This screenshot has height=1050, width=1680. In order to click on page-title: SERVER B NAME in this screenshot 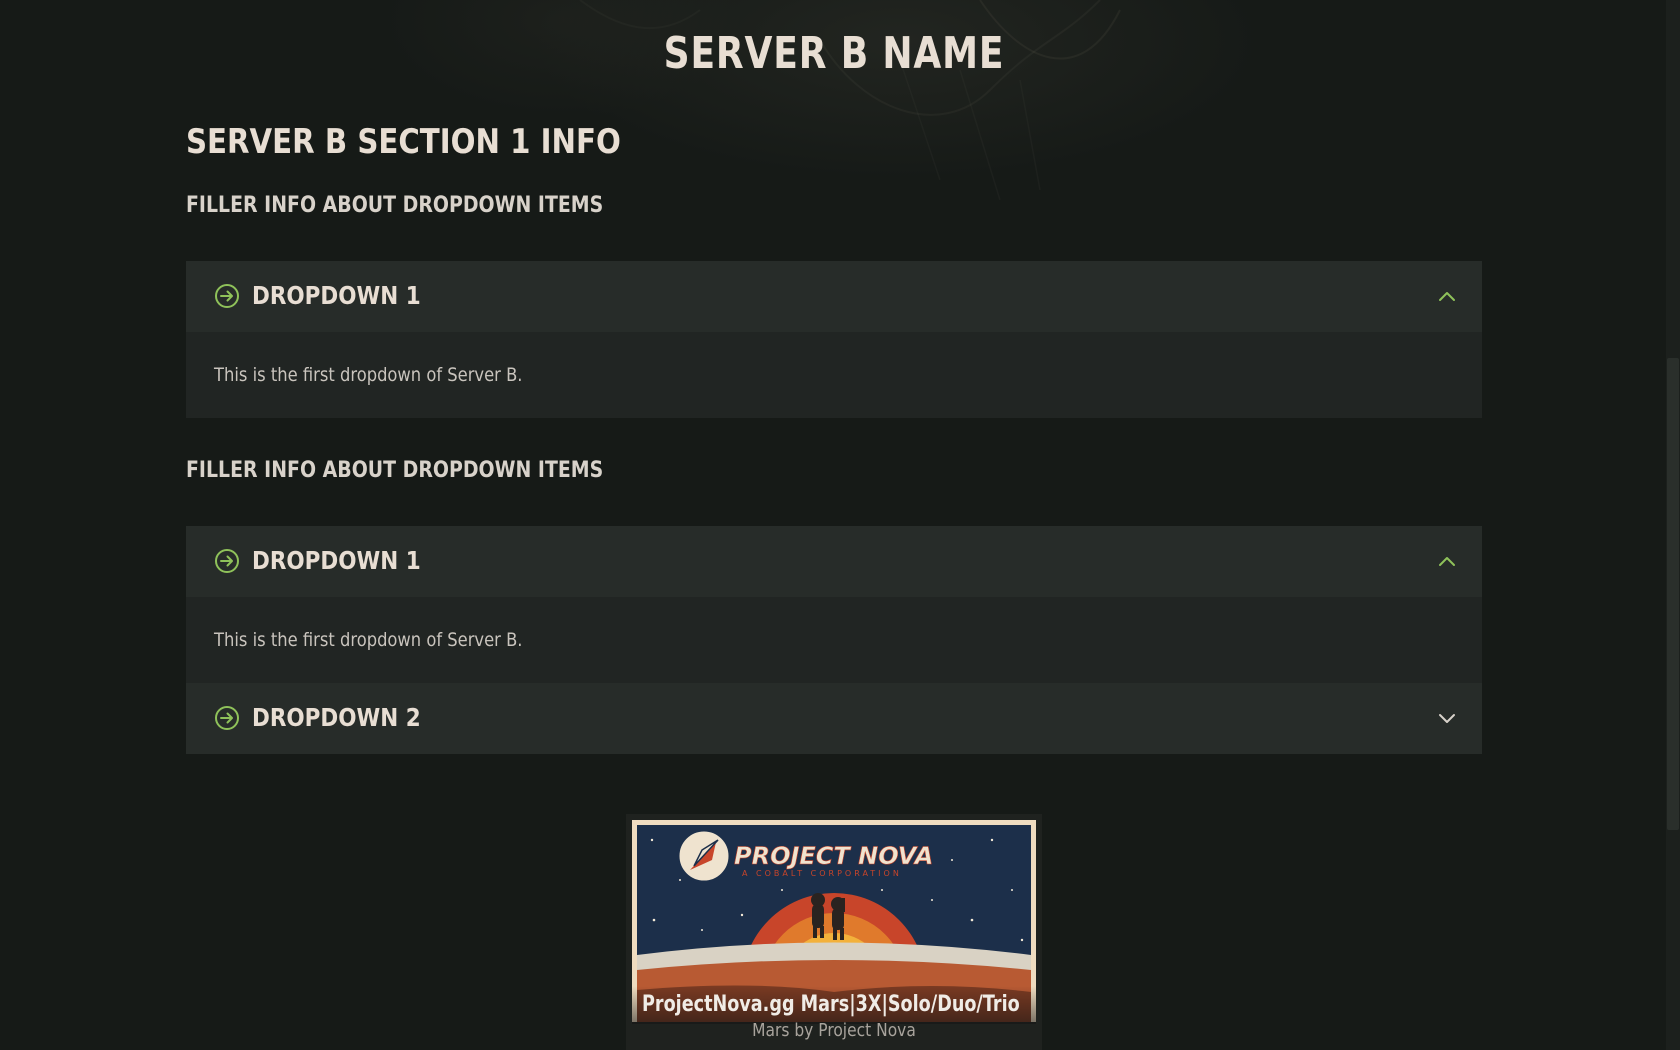, I will do `click(834, 53)`.